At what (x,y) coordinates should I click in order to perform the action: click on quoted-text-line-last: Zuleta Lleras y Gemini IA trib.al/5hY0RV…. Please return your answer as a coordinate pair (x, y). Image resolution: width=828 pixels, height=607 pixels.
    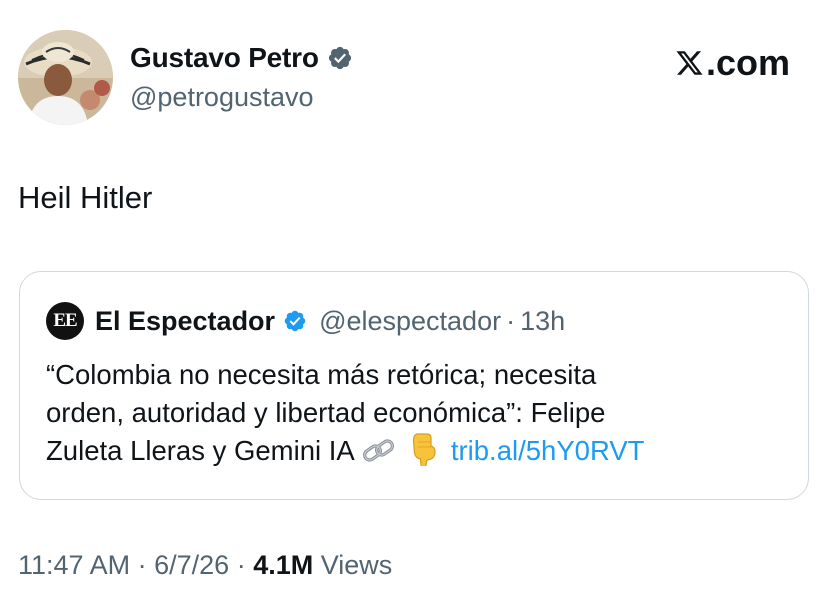
    Looking at the image, I should click on (416, 451).